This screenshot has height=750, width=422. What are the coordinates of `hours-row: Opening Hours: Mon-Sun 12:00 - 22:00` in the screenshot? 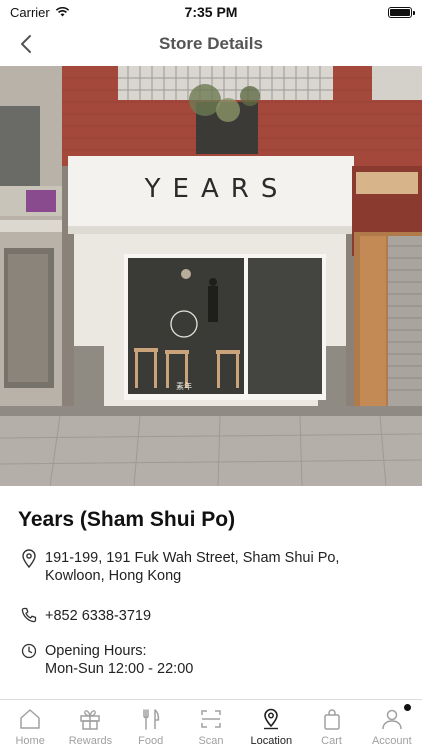 It's located at (106, 660).